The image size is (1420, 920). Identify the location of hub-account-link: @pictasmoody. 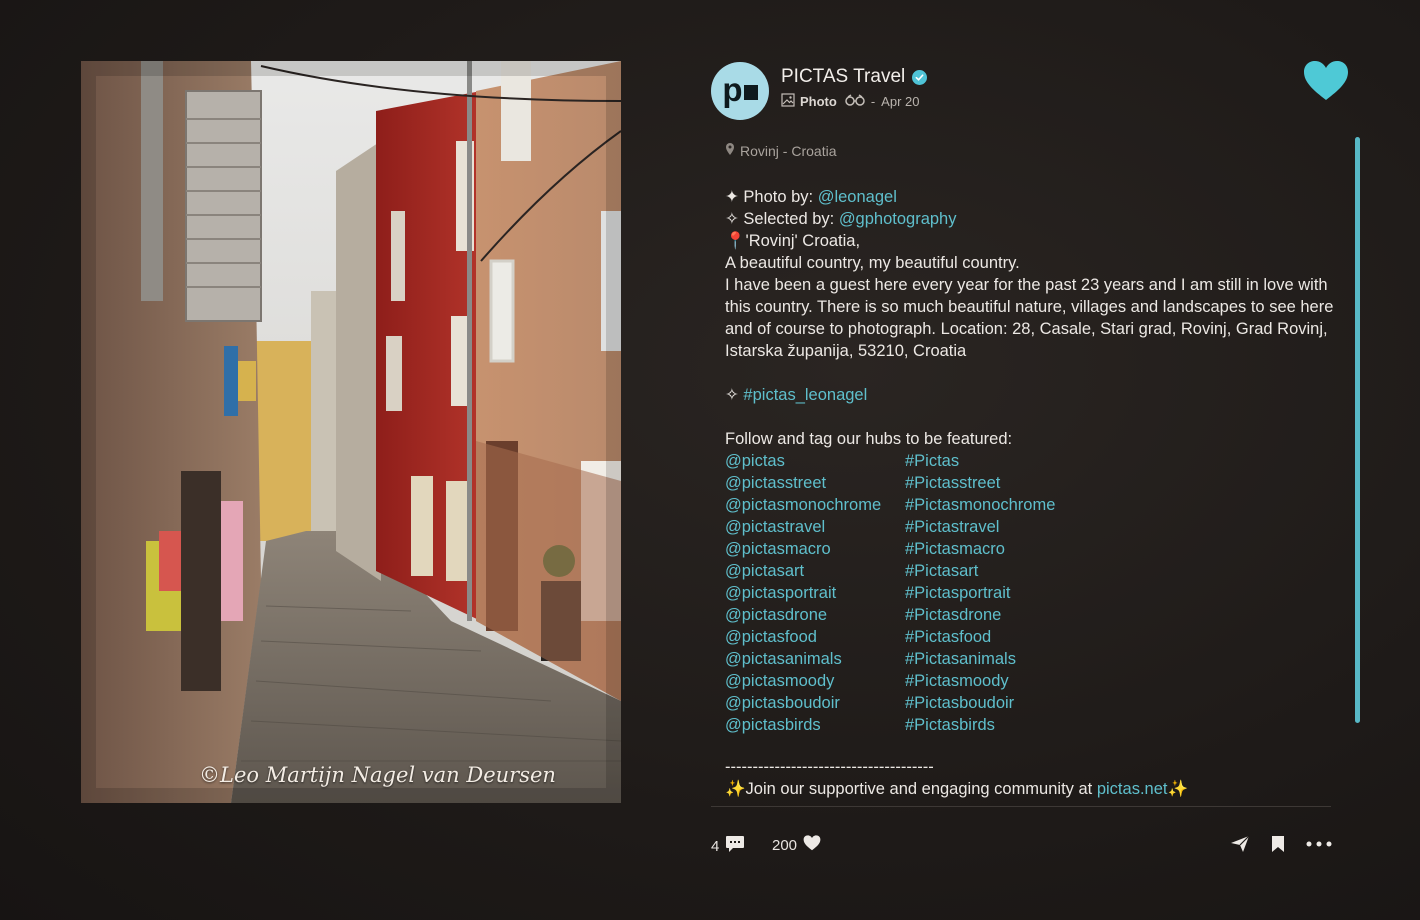
(815, 681).